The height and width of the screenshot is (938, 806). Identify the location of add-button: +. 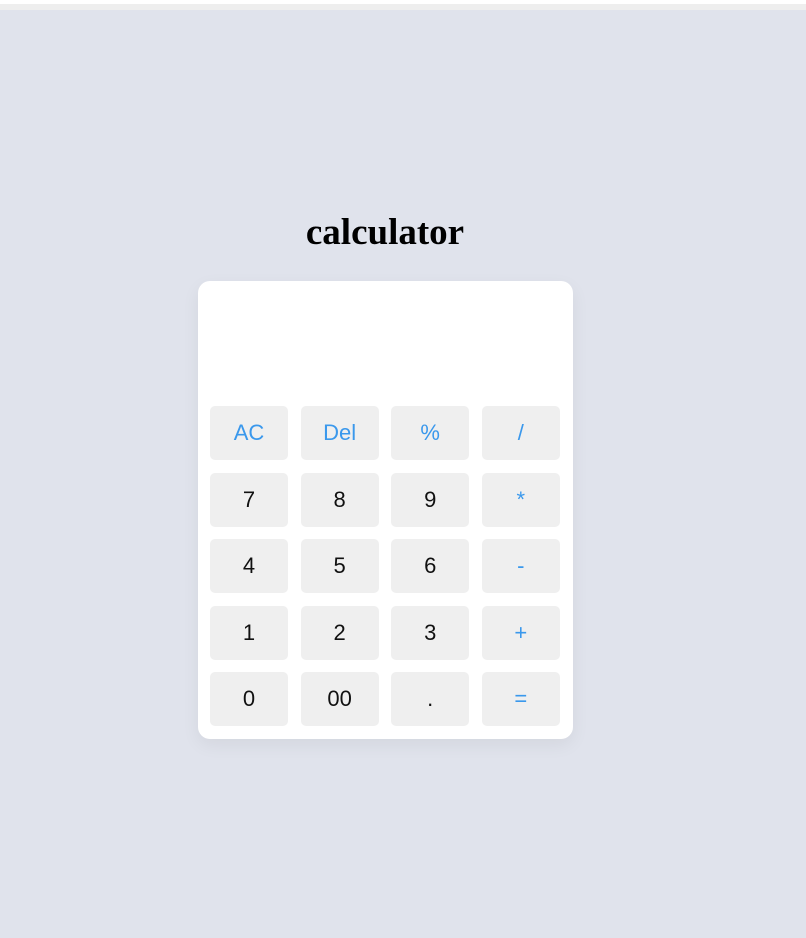
(520, 632).